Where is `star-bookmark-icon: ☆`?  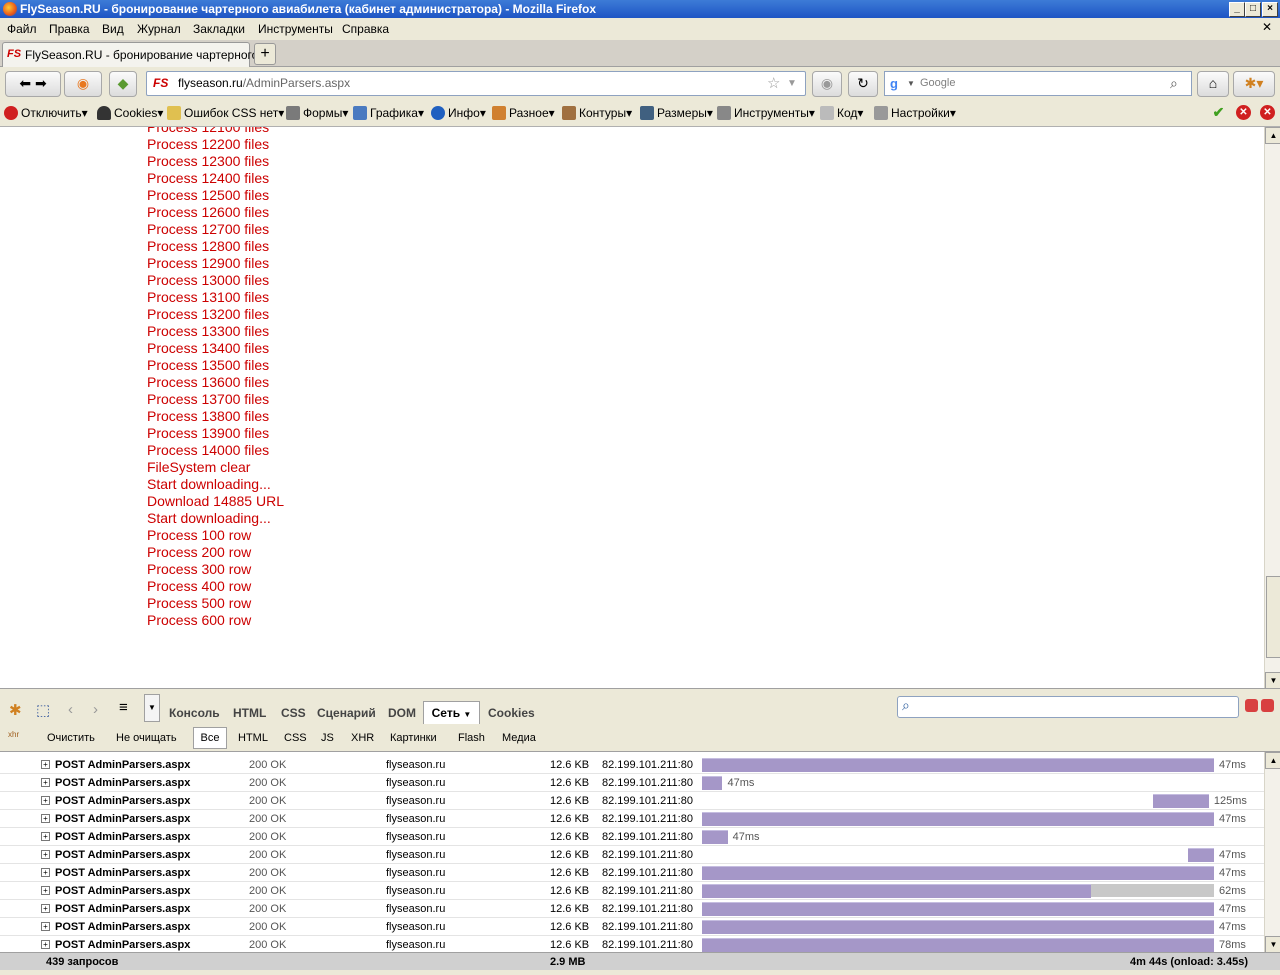
star-bookmark-icon: ☆ is located at coordinates (773, 83).